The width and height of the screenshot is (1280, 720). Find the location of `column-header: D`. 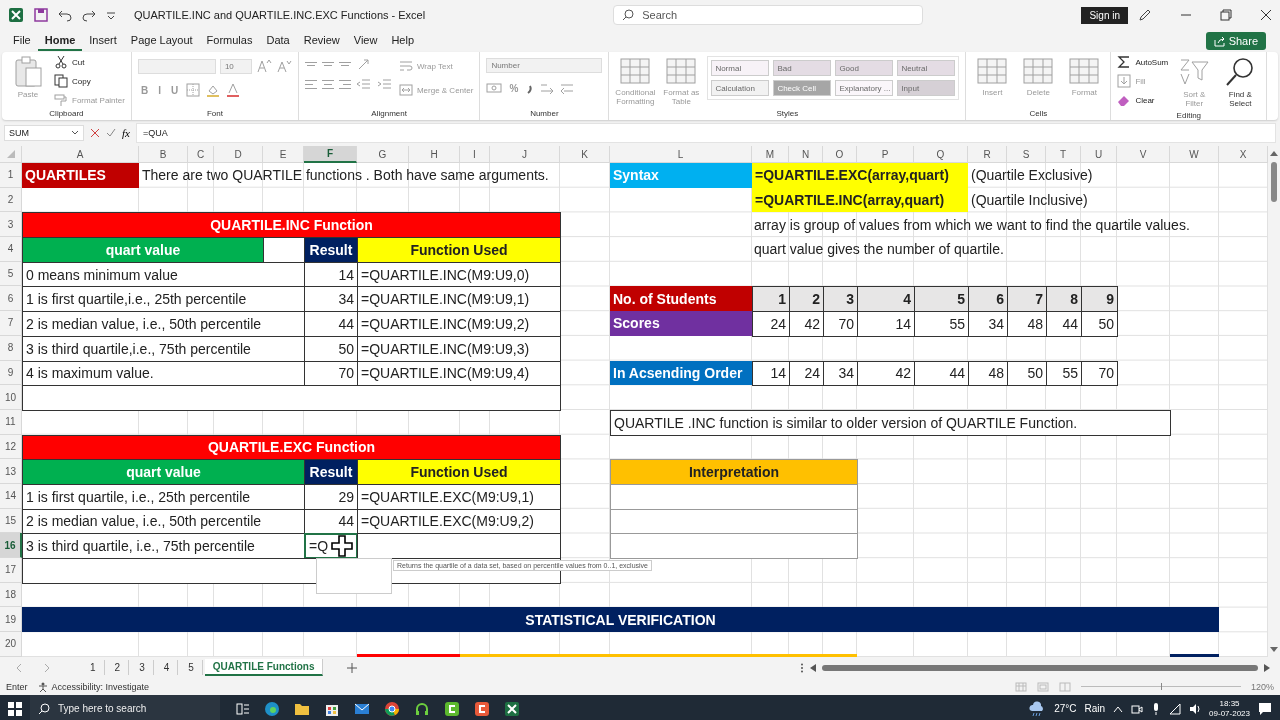

column-header: D is located at coordinates (238, 154).